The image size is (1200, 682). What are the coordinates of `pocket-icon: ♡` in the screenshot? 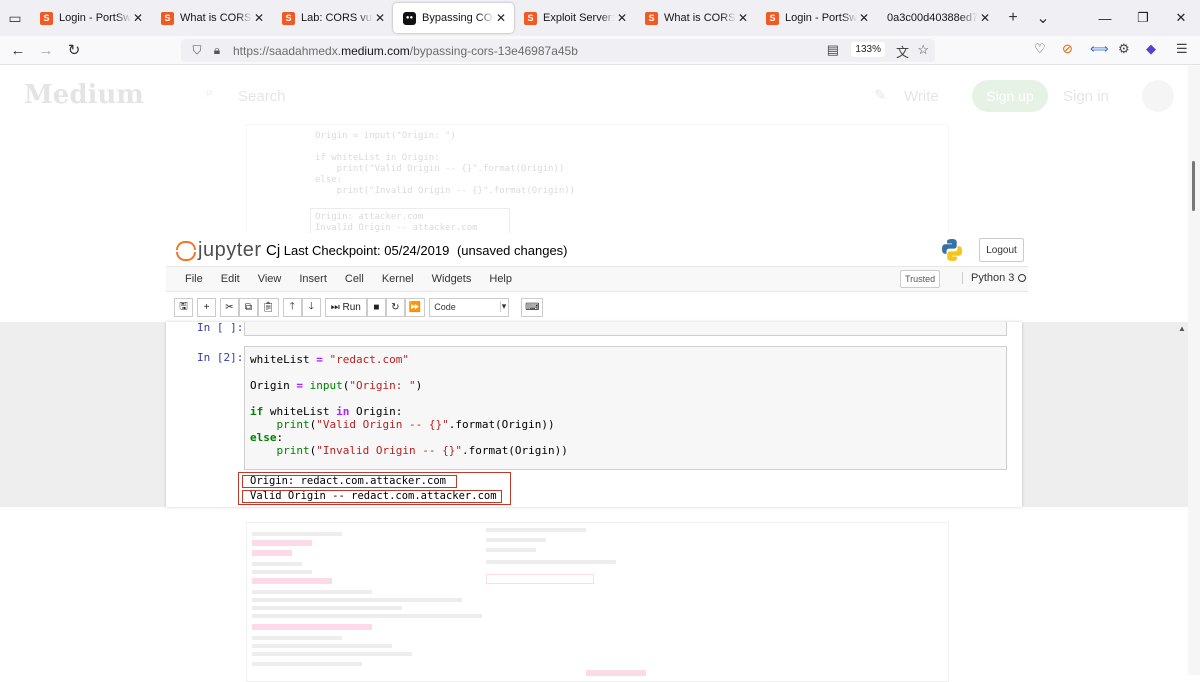 It's located at (1040, 49).